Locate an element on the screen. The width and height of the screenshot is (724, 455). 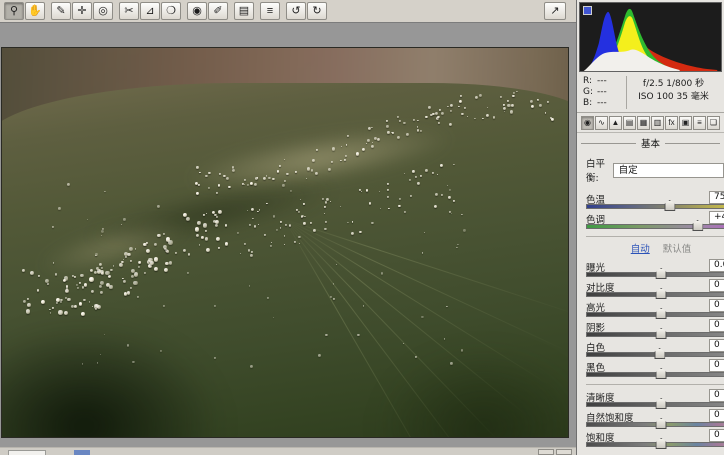
tab-camera-calibration: ▣ is located at coordinates (685, 123).